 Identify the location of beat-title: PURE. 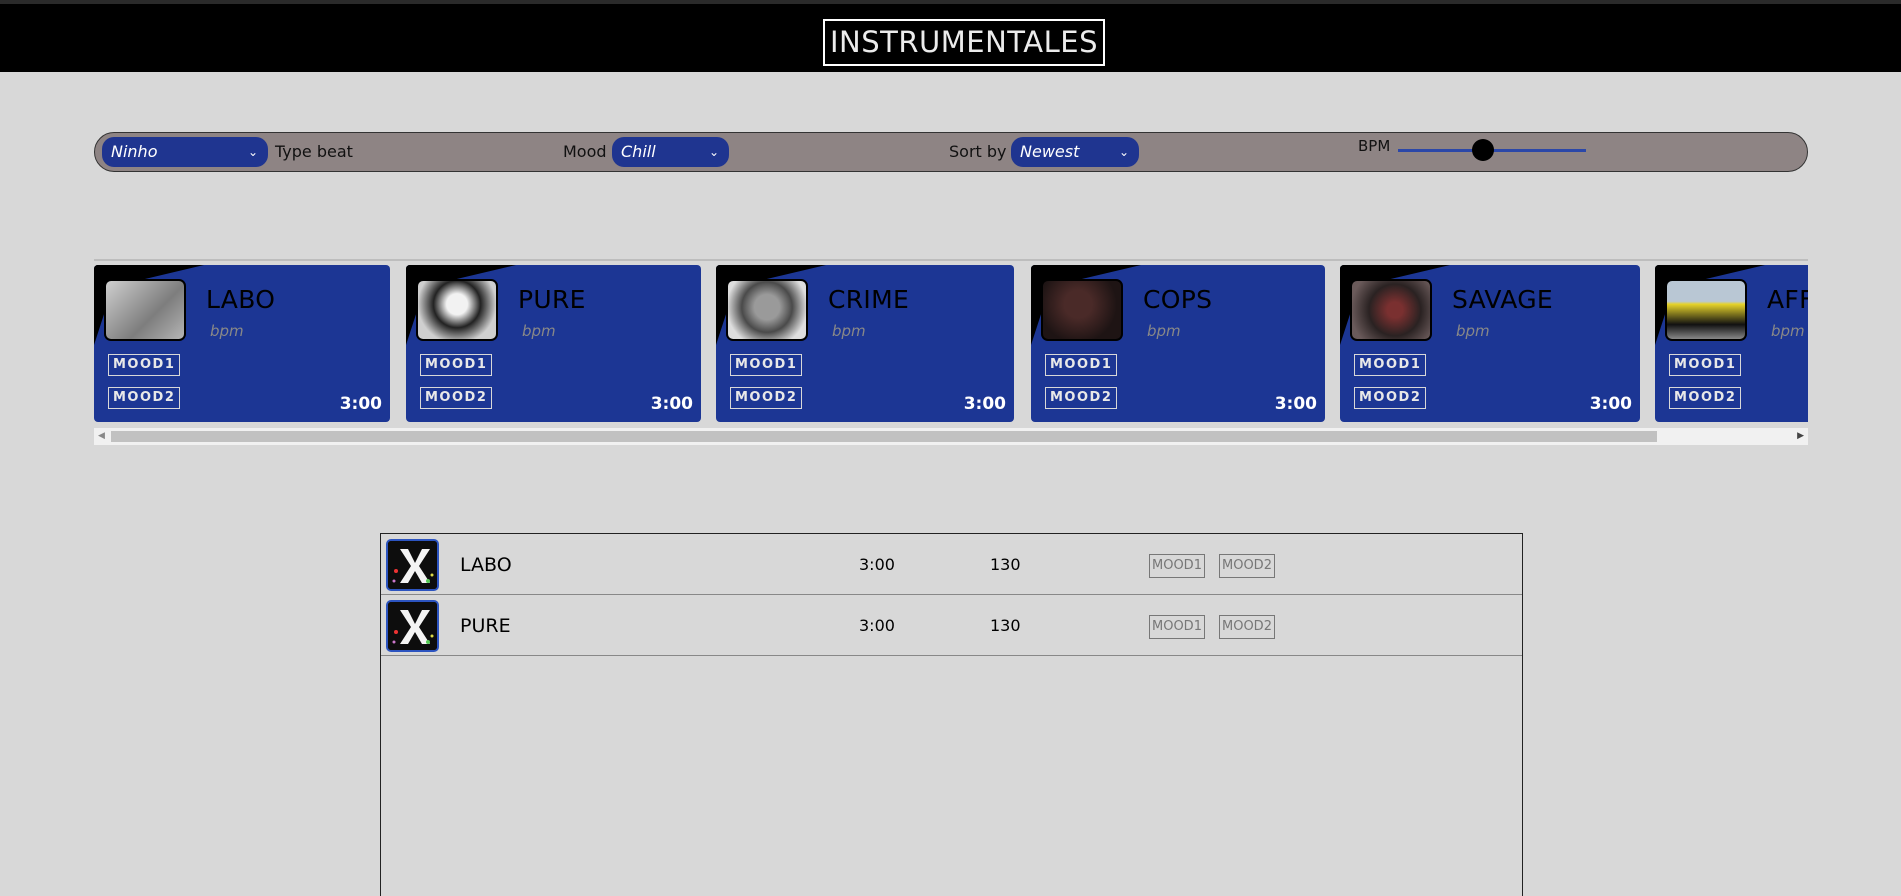
(552, 299).